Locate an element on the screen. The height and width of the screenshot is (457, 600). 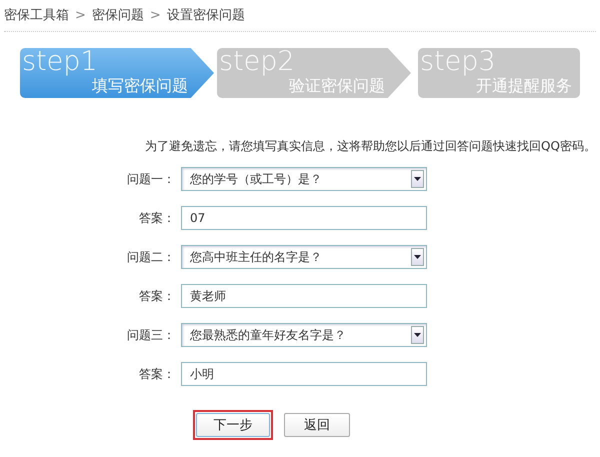
breadcrumb-link: 密保工具箱 is located at coordinates (36, 15).